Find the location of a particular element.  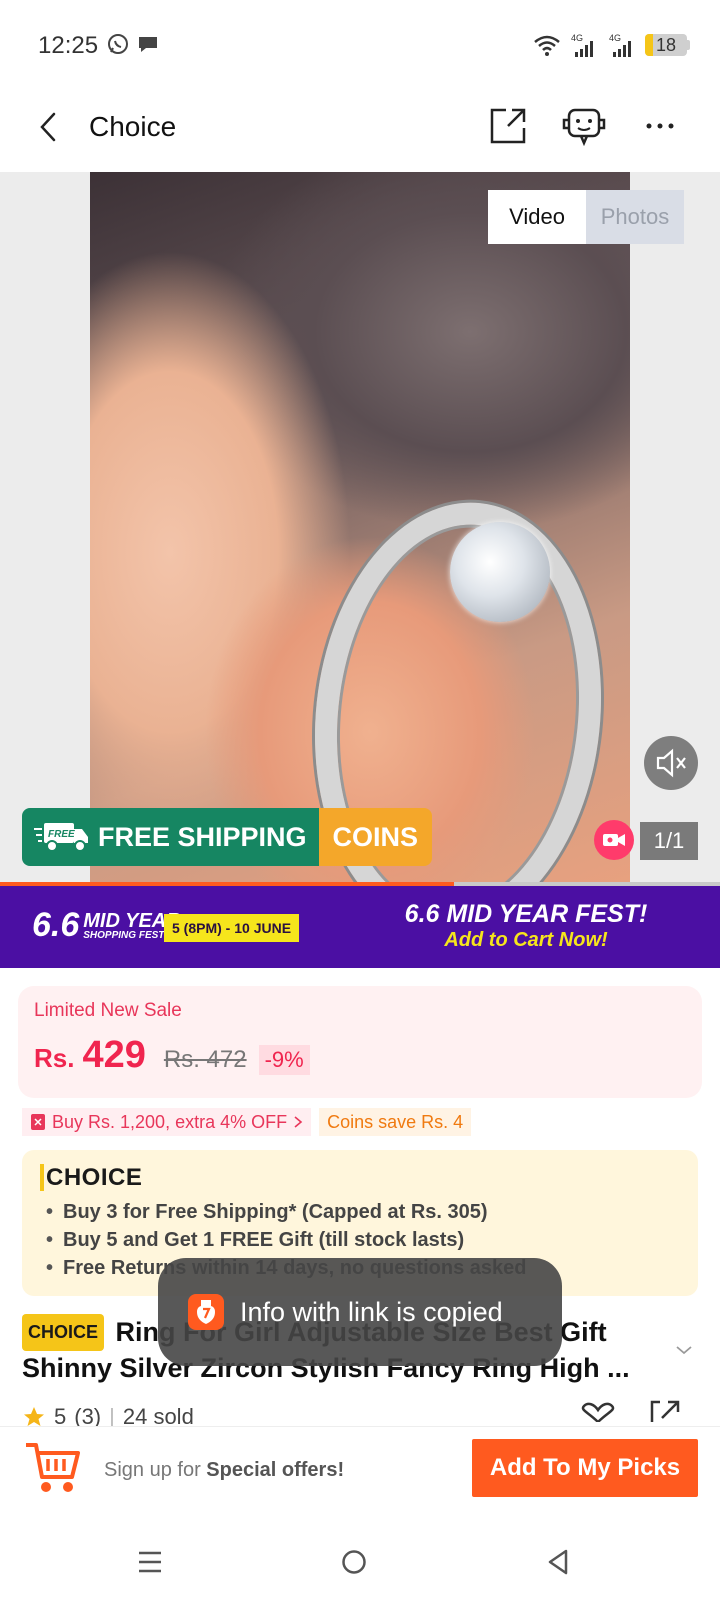

chevron-down-icon is located at coordinates (684, 1350).